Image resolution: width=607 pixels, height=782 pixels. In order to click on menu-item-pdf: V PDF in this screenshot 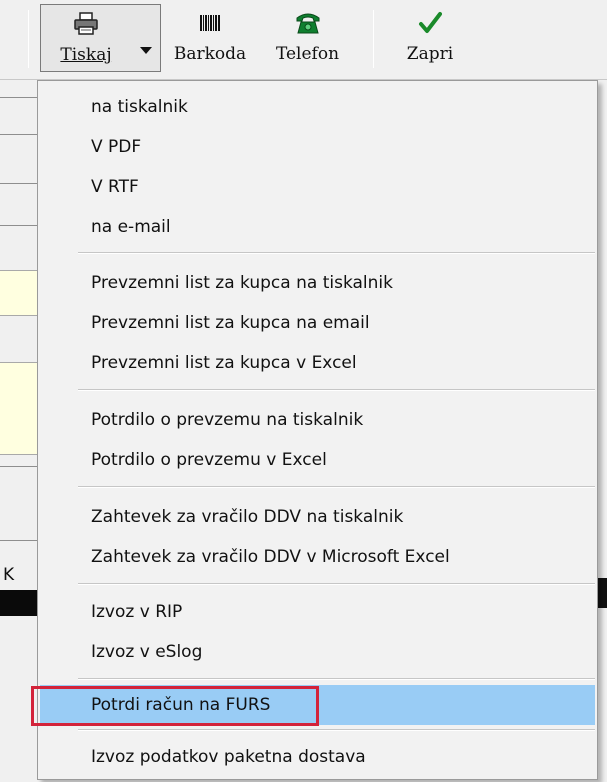, I will do `click(317, 147)`.